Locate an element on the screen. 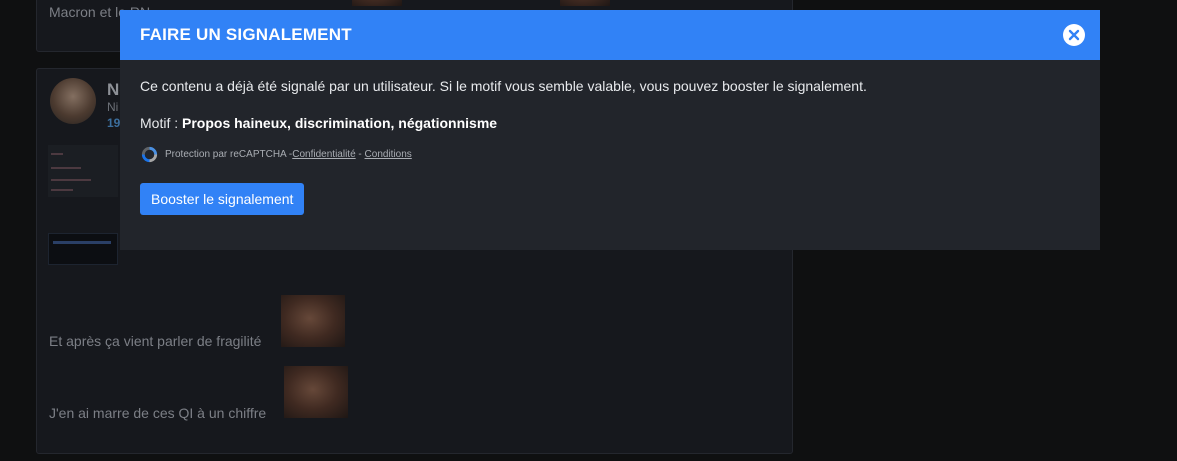 This screenshot has width=1177, height=461. close-icon is located at coordinates (1074, 35).